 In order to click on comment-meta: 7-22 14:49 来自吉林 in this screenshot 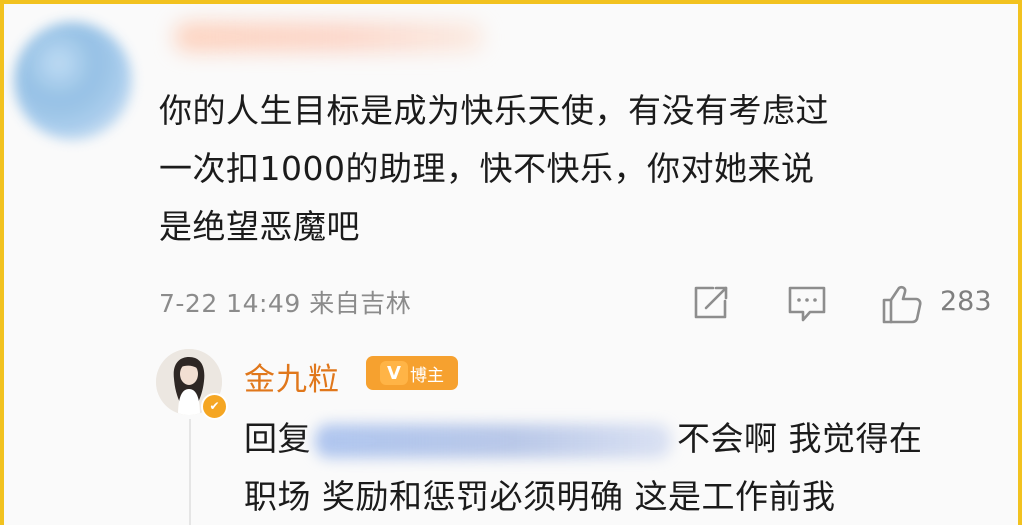, I will do `click(285, 302)`.